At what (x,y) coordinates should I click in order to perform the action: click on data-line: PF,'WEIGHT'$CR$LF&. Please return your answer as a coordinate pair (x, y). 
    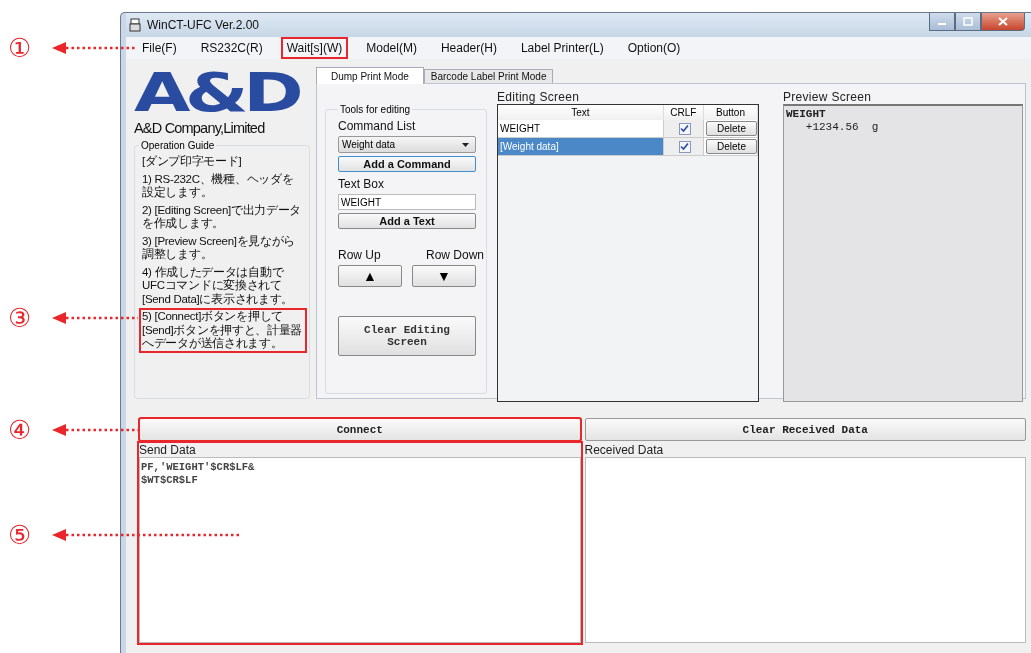
    Looking at the image, I should click on (198, 467).